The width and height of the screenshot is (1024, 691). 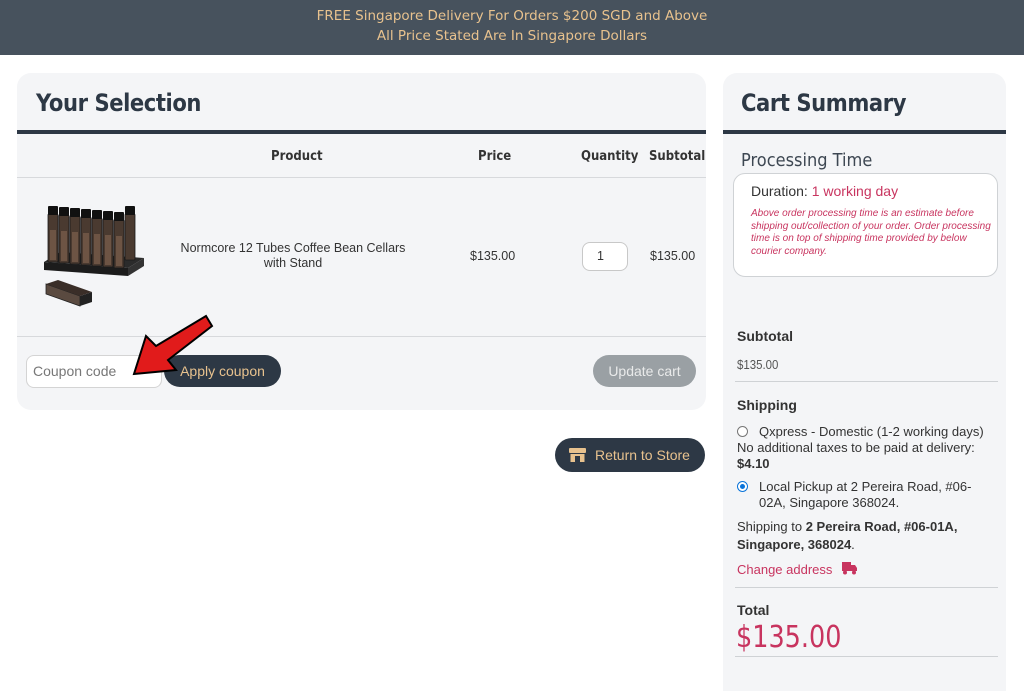 I want to click on cart-summary-title: Cart Summary, so click(x=824, y=103).